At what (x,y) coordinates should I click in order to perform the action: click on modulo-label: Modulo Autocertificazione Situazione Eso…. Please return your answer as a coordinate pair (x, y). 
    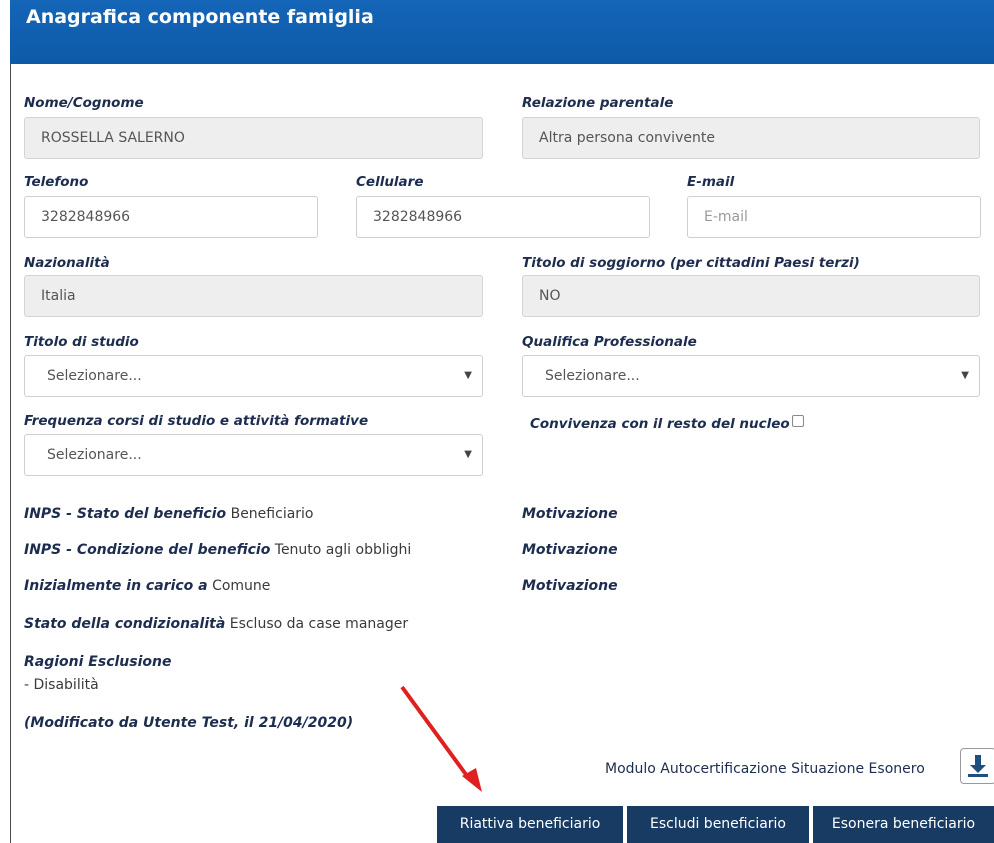
    Looking at the image, I should click on (765, 769).